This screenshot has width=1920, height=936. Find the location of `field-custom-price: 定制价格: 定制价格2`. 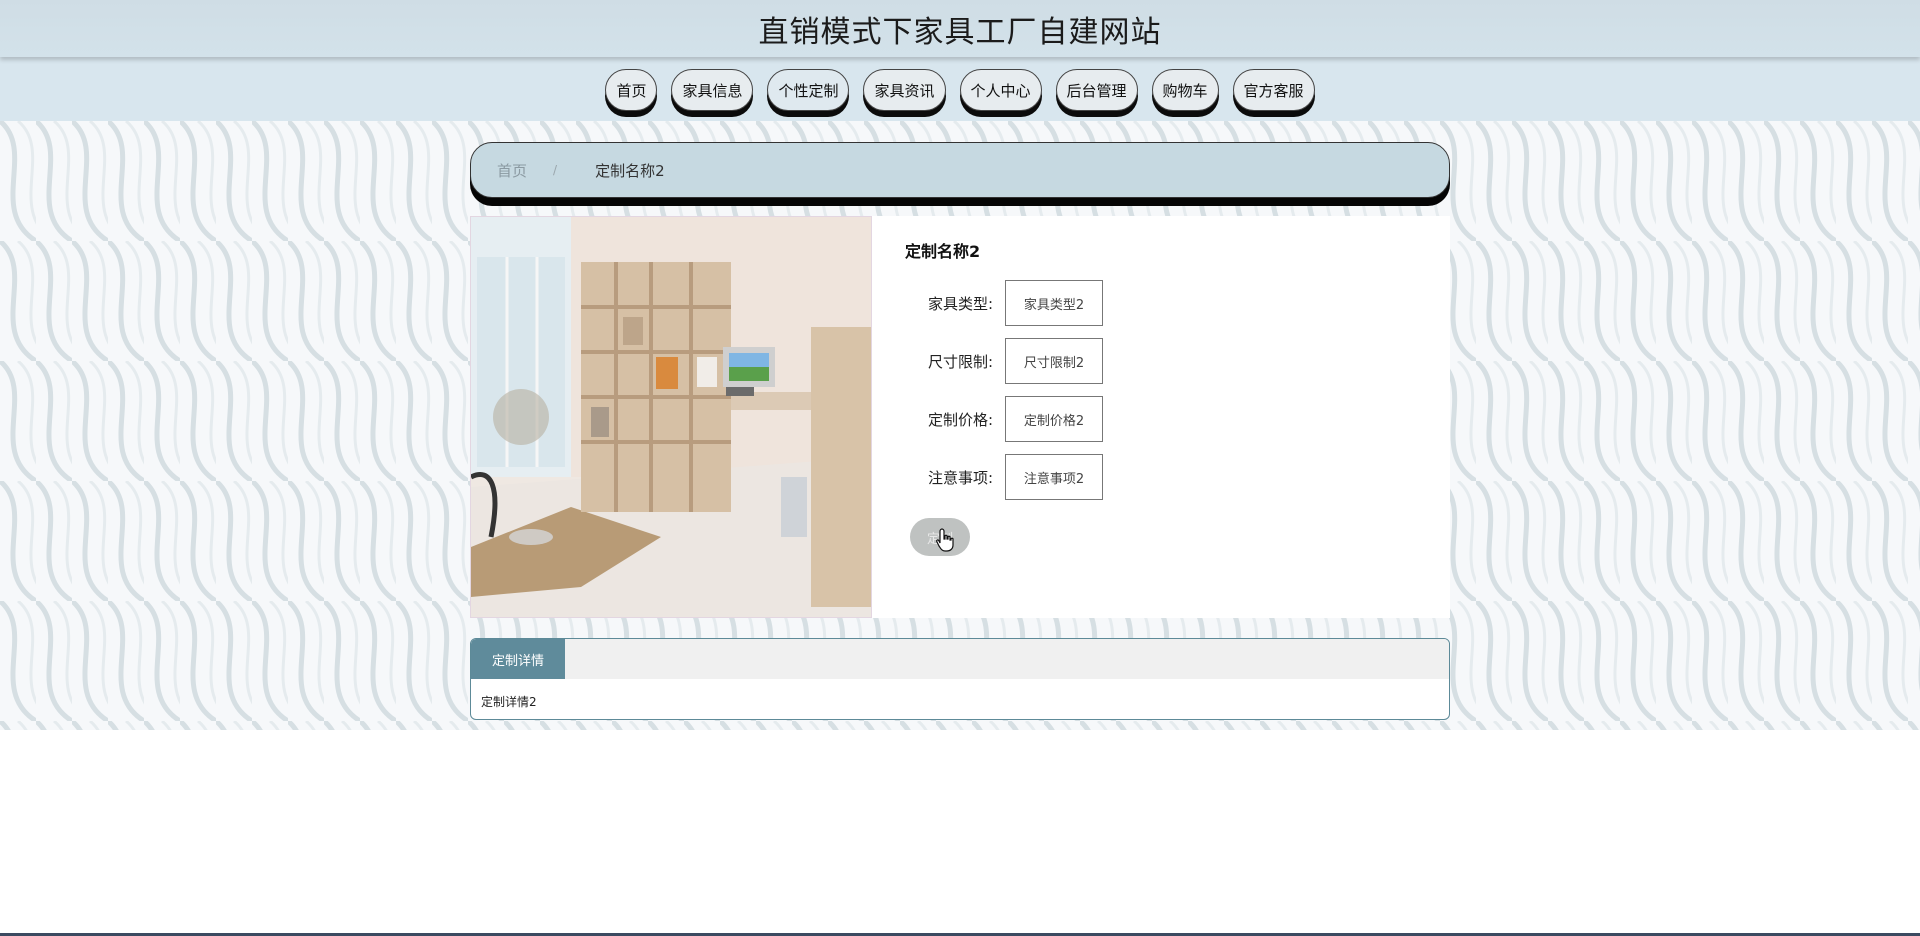

field-custom-price: 定制价格: 定制价格2 is located at coordinates (1165, 419).